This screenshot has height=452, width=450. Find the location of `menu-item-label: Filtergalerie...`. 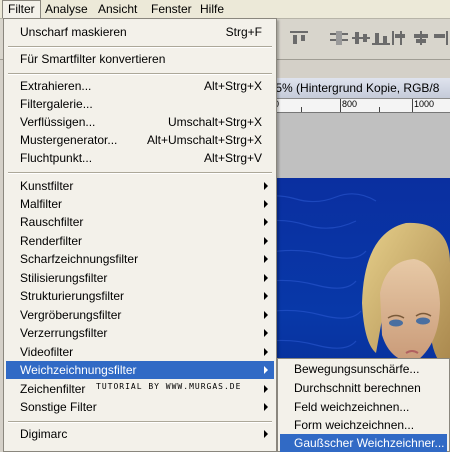

menu-item-label: Filtergalerie... is located at coordinates (56, 104).